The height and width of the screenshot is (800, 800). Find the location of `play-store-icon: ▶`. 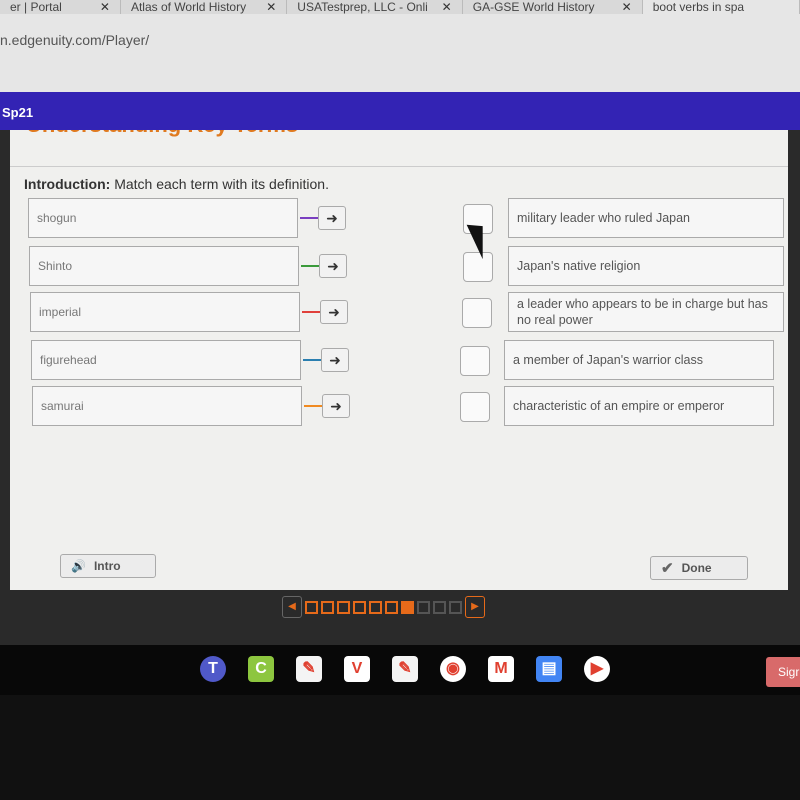

play-store-icon: ▶ is located at coordinates (597, 669).